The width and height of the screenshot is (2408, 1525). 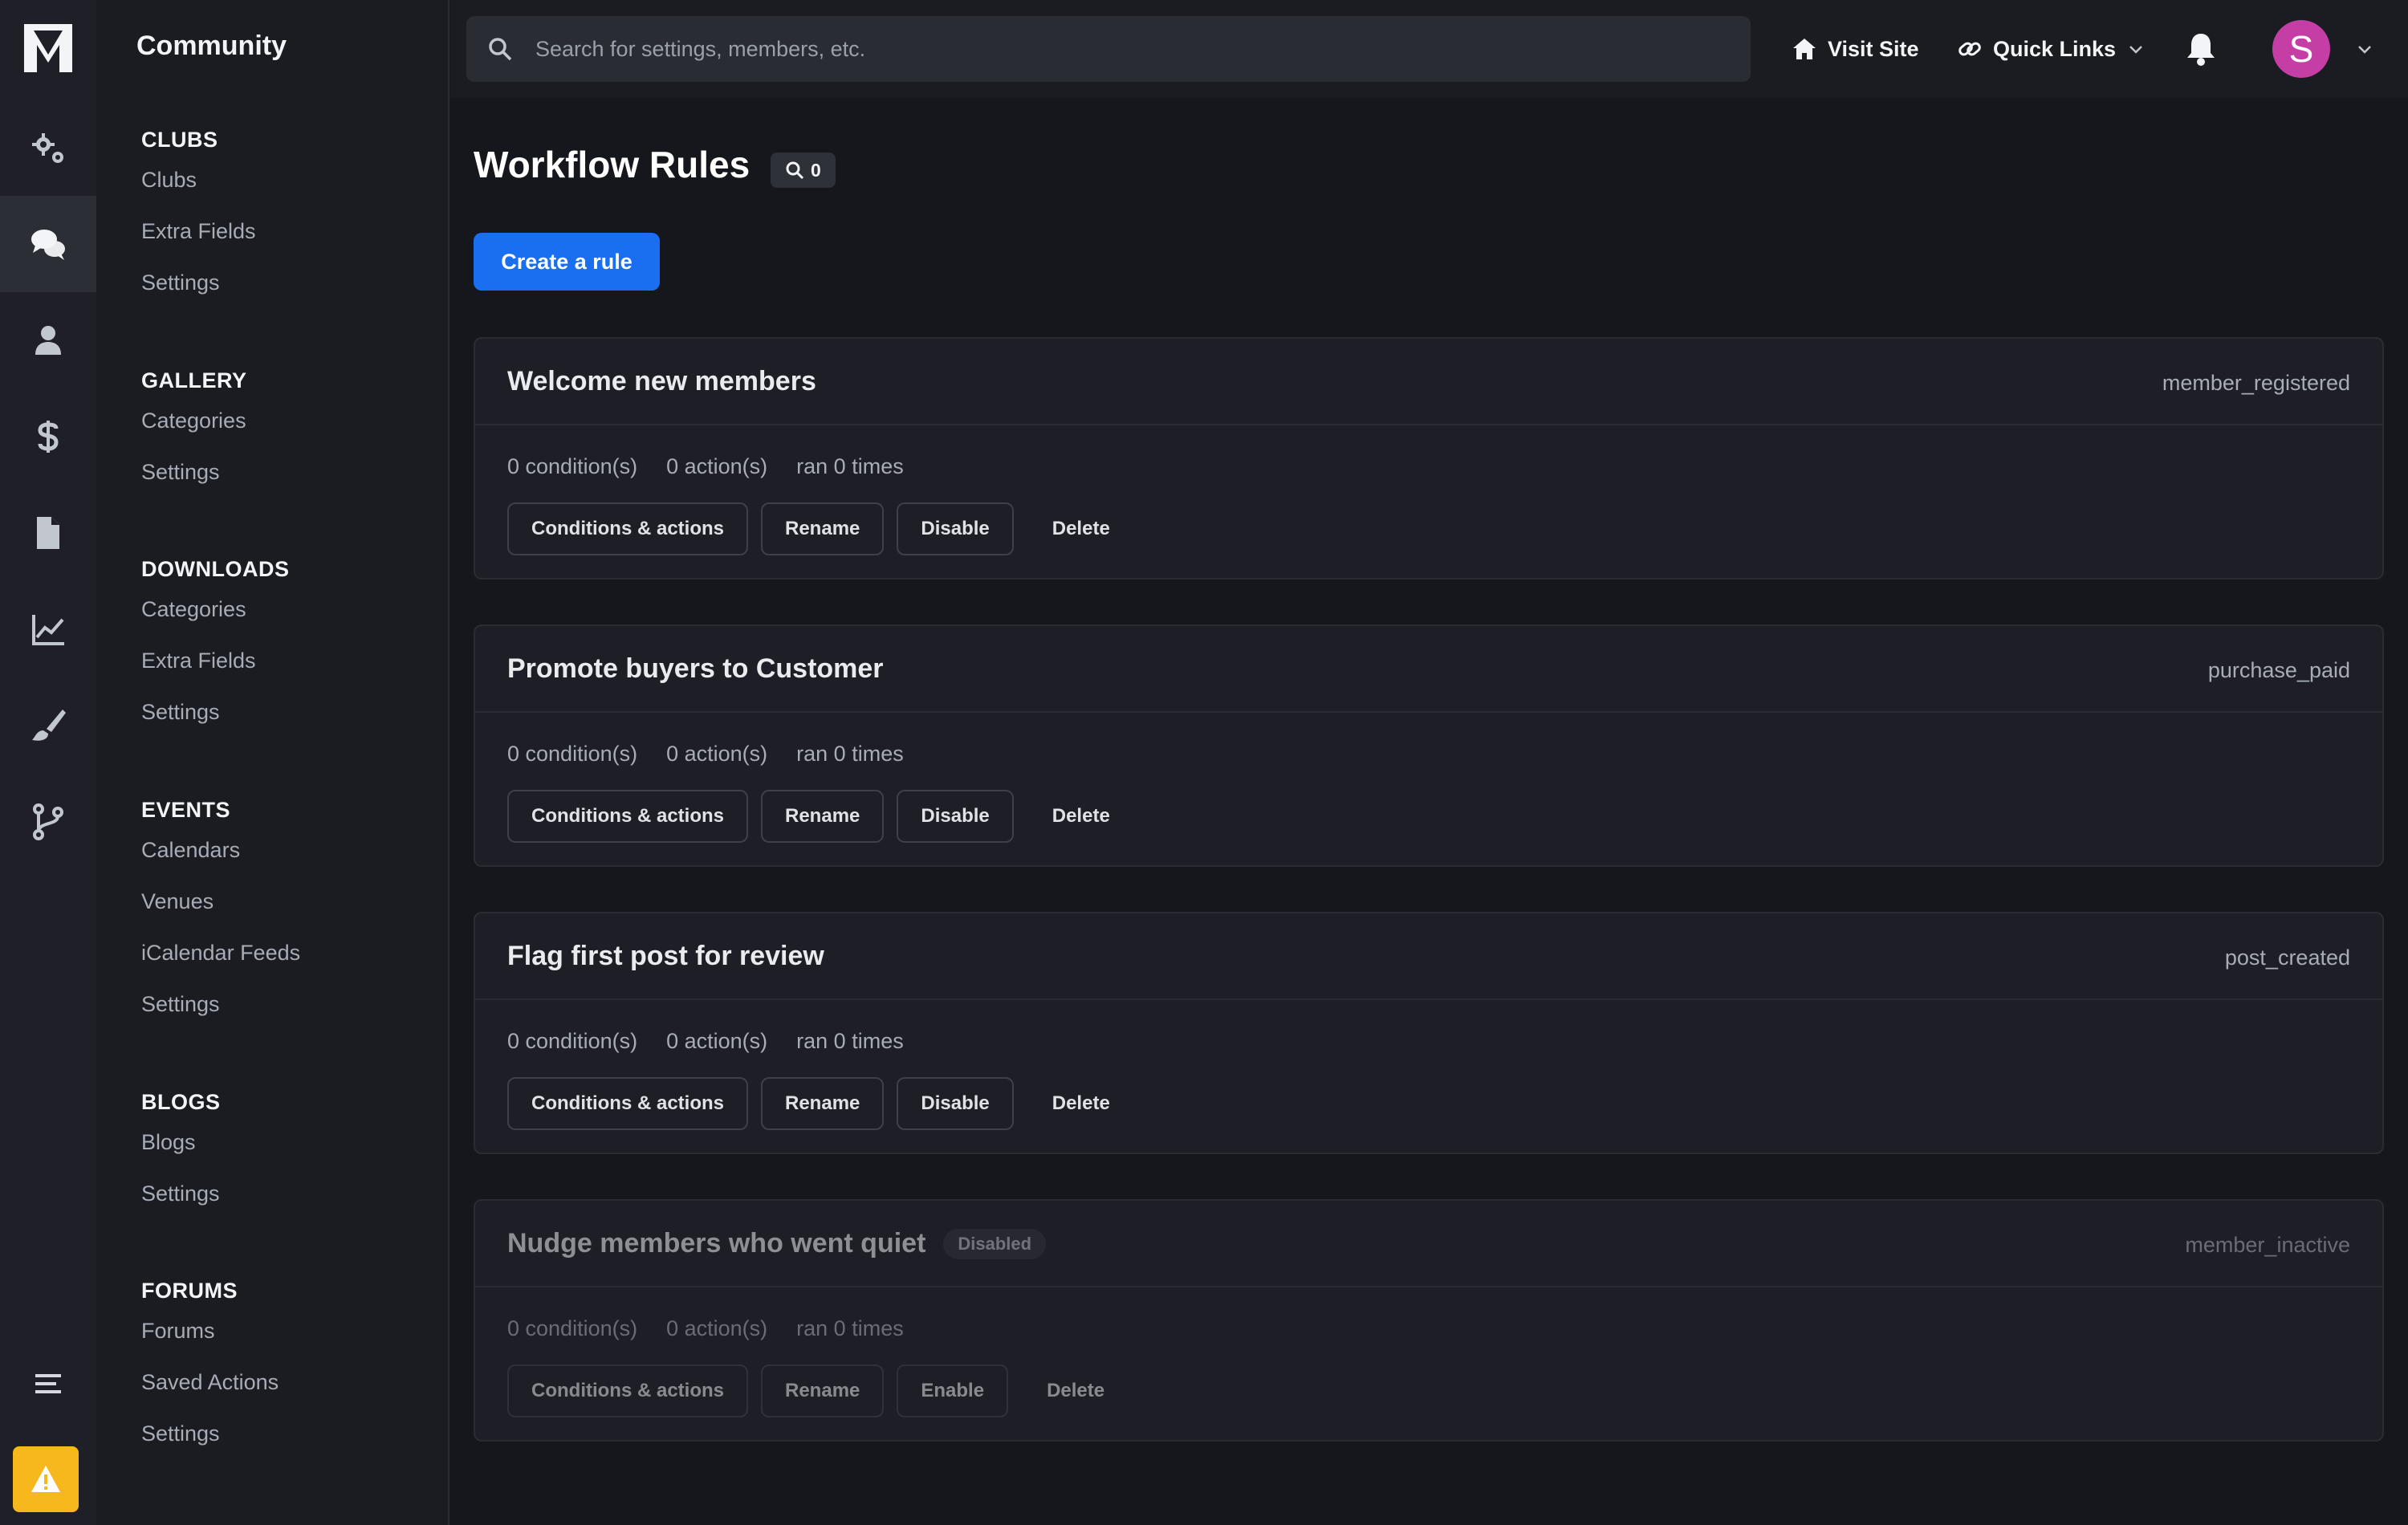 What do you see at coordinates (220, 964) in the screenshot?
I see `nav-link-icalendar-feeds: iCalendar Feeds` at bounding box center [220, 964].